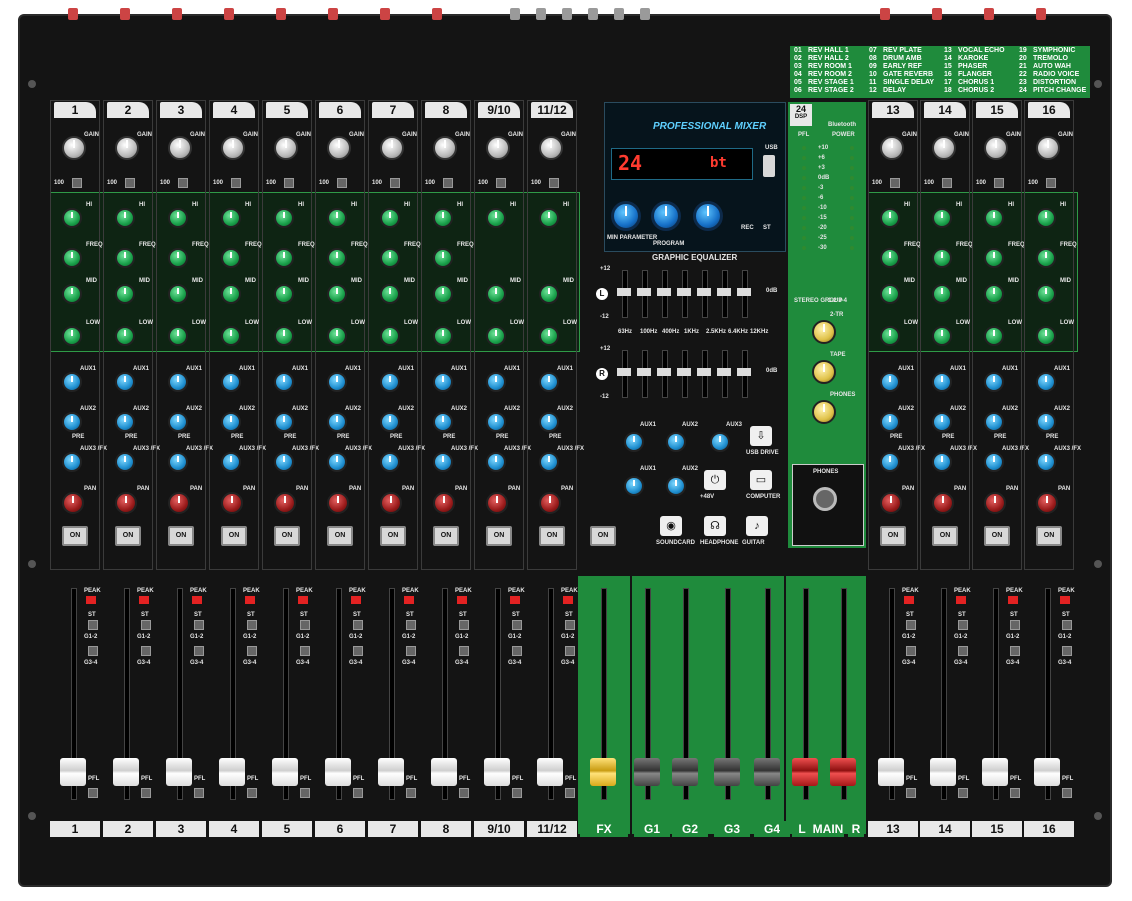  Describe the element at coordinates (824, 372) in the screenshot. I see `tape-knob` at that location.